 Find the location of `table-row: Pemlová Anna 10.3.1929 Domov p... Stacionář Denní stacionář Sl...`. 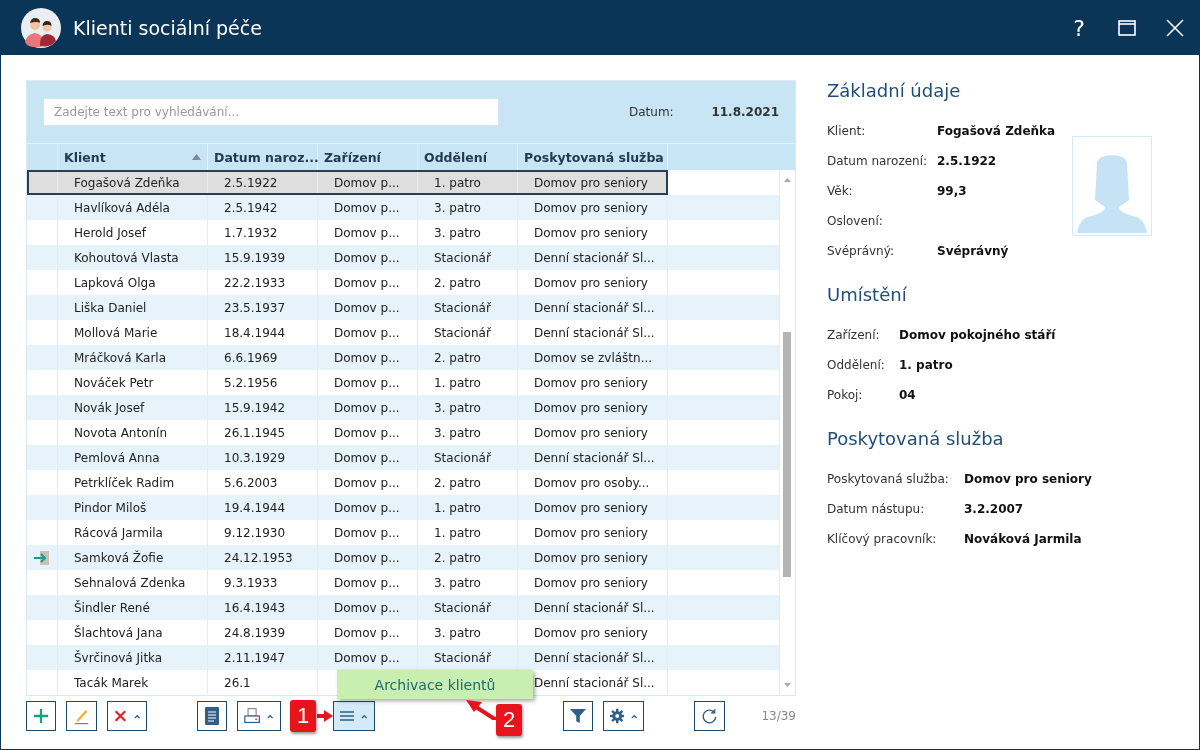

table-row: Pemlová Anna 10.3.1929 Domov p... Stacionář Denní stacionář Sl... is located at coordinates (403, 457).